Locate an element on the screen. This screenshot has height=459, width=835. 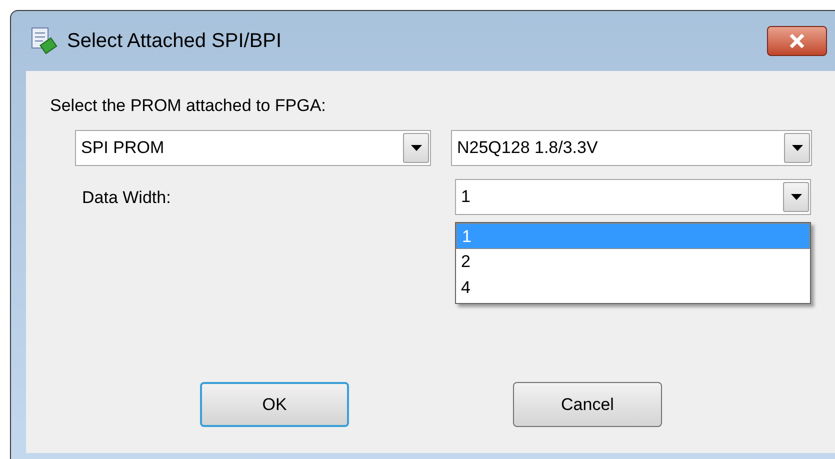
close-icon is located at coordinates (797, 41).